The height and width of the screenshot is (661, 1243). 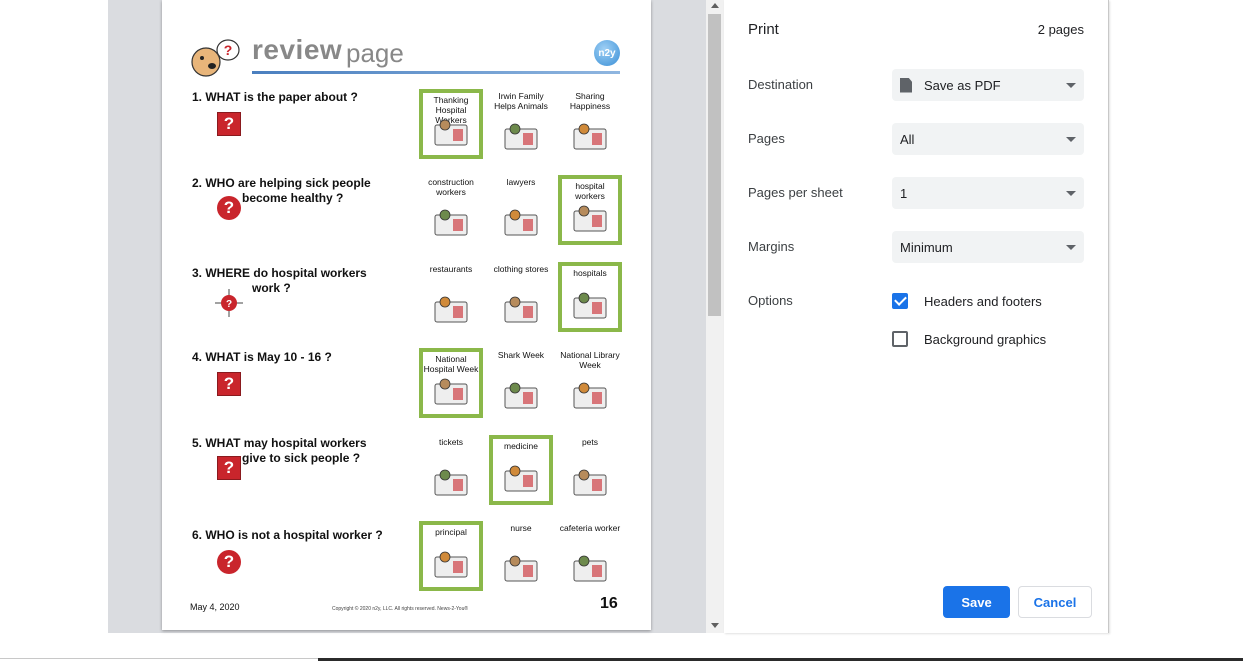 I want to click on print-title: Print, so click(x=763, y=29).